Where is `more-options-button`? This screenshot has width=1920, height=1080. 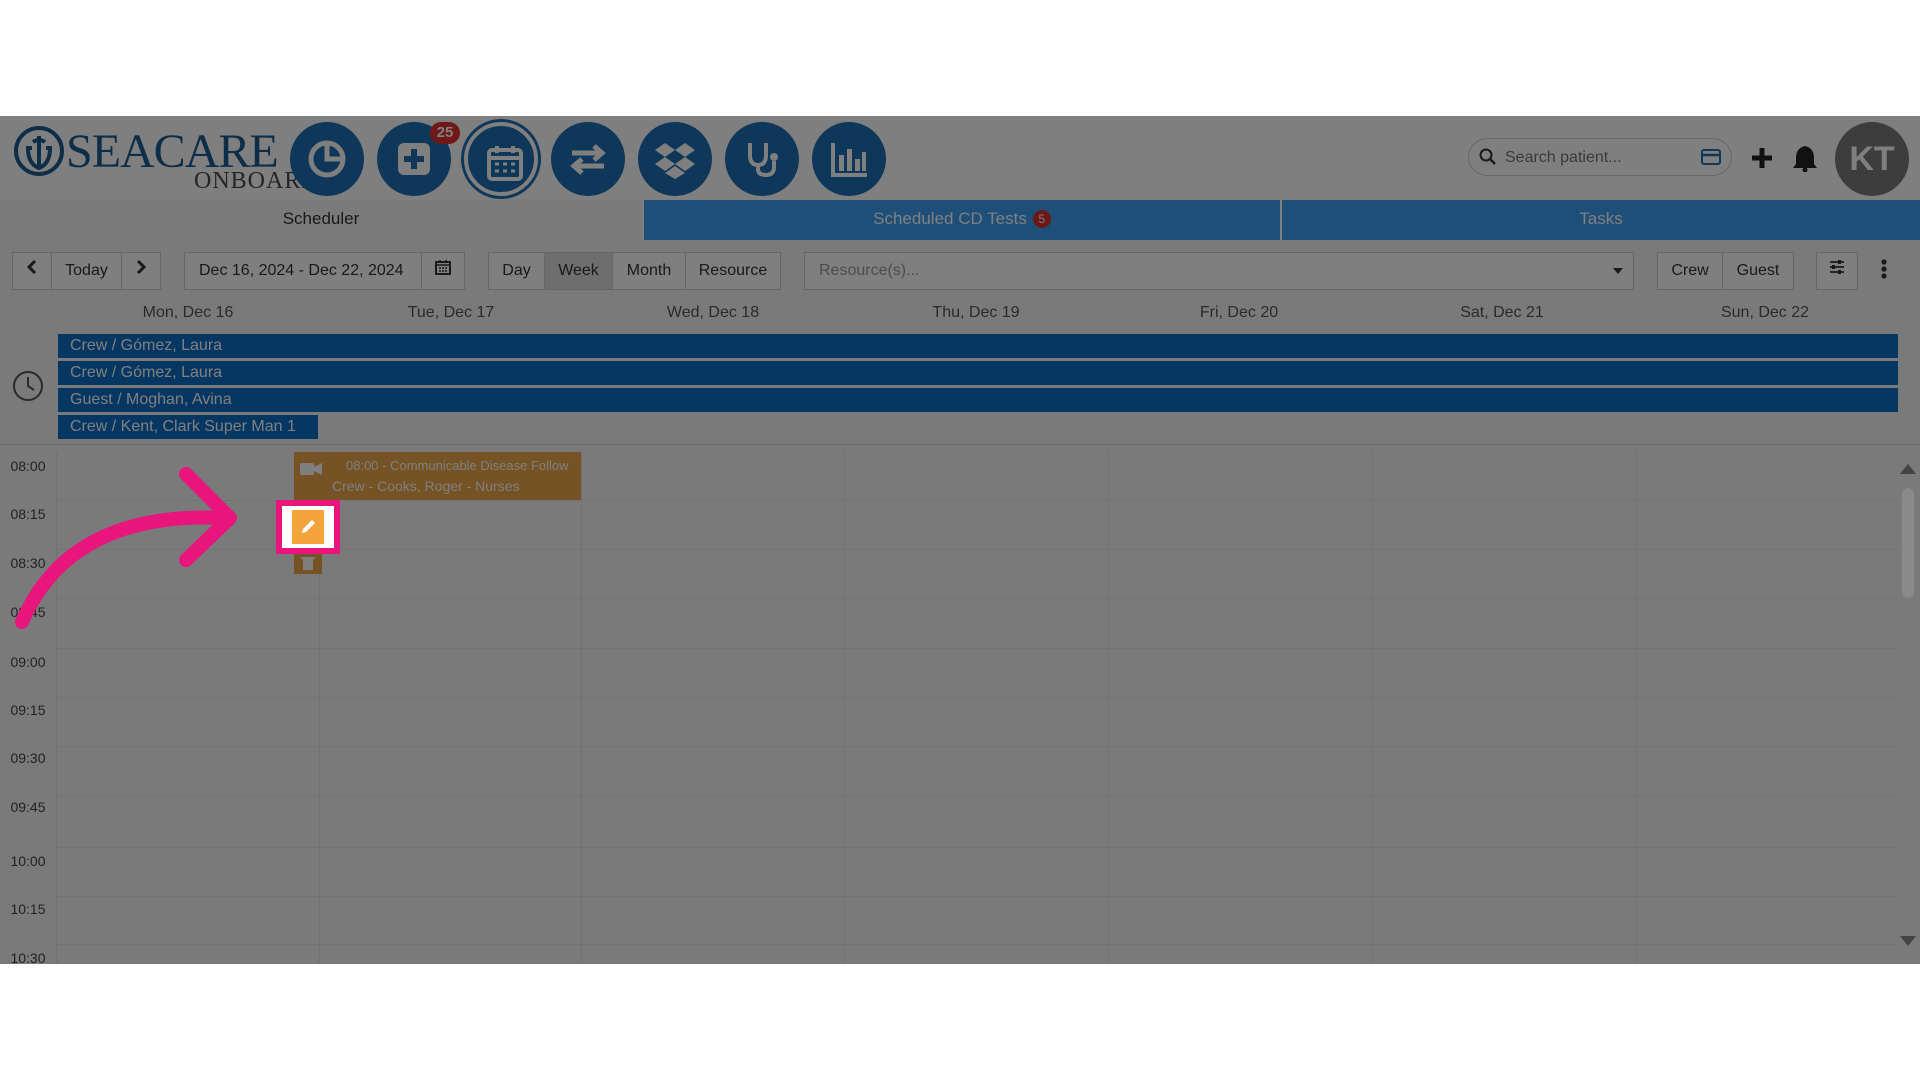
more-options-button is located at coordinates (1890, 272).